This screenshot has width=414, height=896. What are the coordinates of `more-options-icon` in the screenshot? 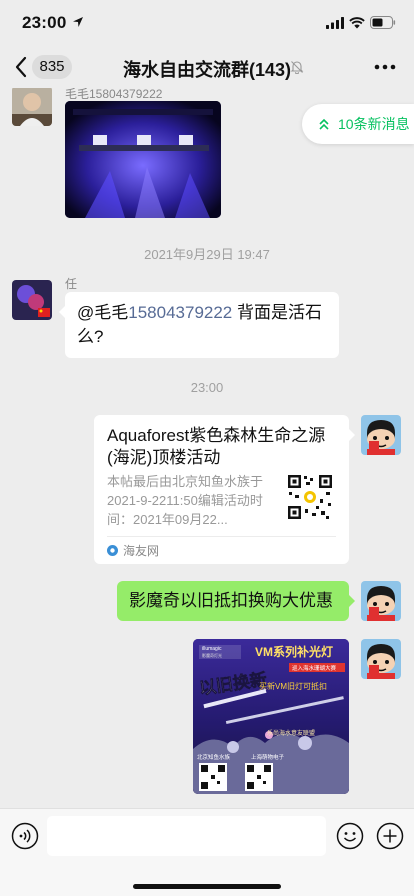 It's located at (385, 67).